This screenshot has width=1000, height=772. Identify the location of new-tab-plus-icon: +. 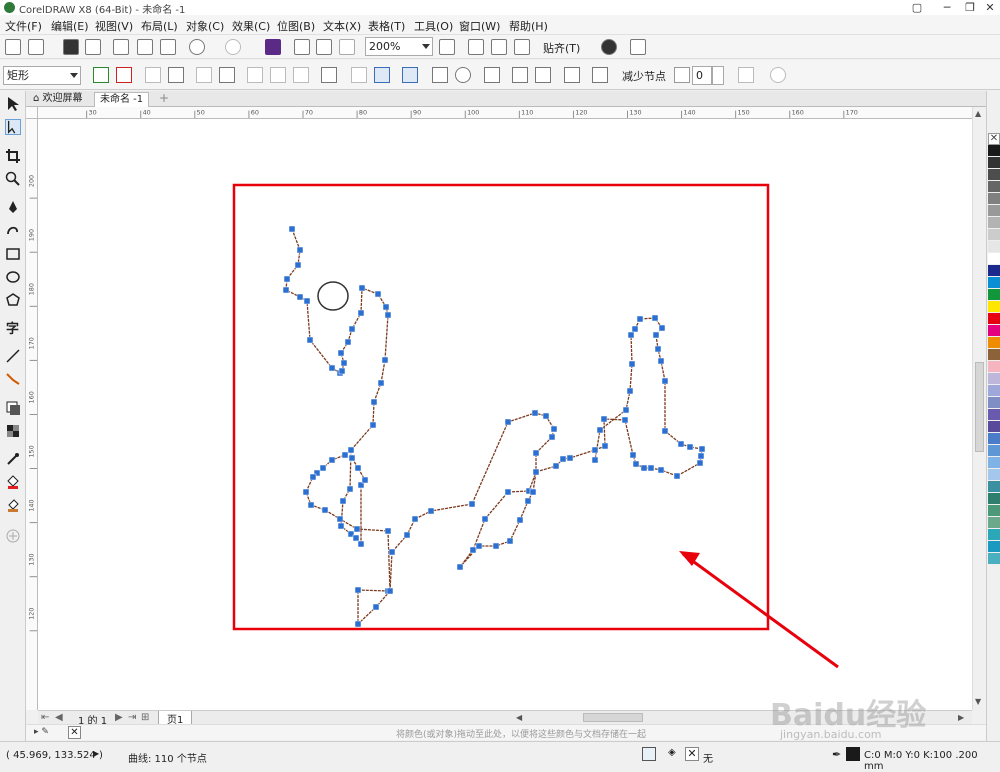
(164, 98).